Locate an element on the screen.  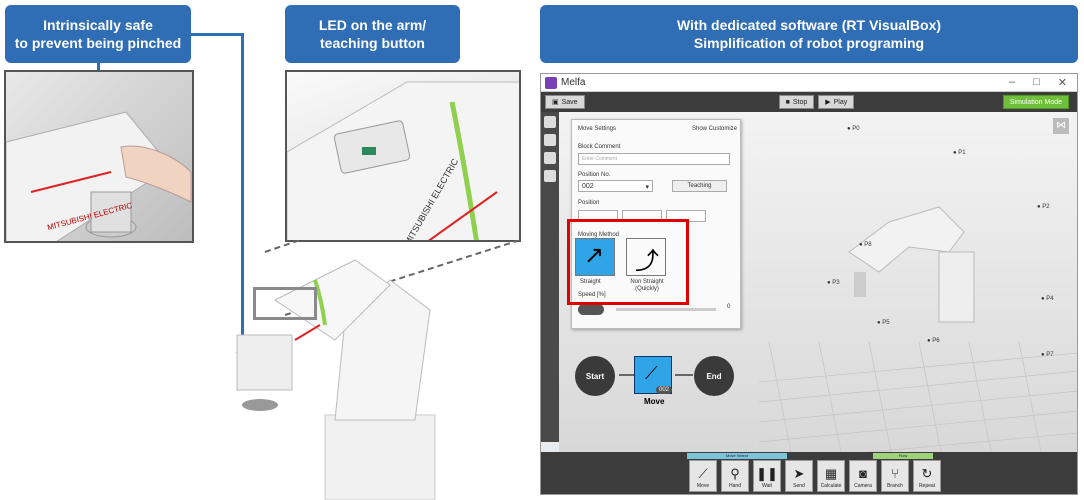
stop-button: ■ Stop is located at coordinates (796, 102).